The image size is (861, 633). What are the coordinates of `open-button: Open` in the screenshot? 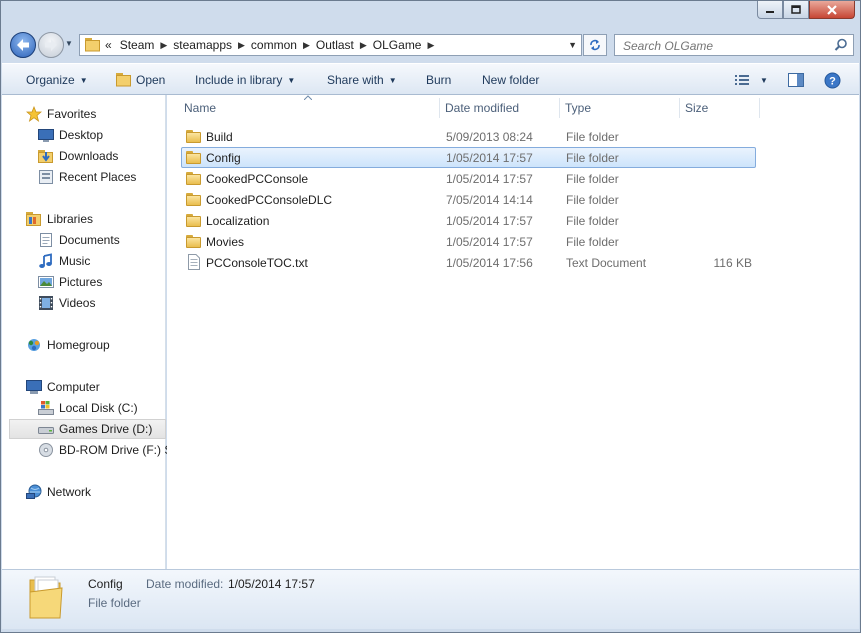 It's located at (140, 80).